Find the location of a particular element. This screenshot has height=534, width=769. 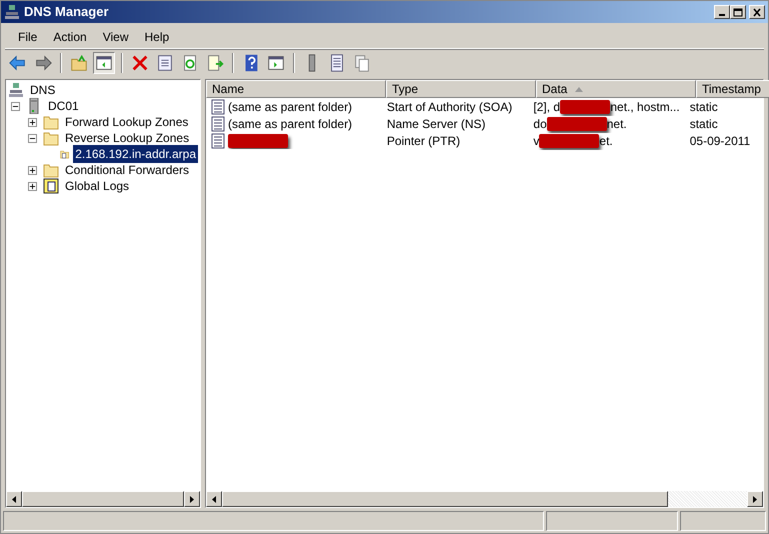

menu-item: View is located at coordinates (116, 36).